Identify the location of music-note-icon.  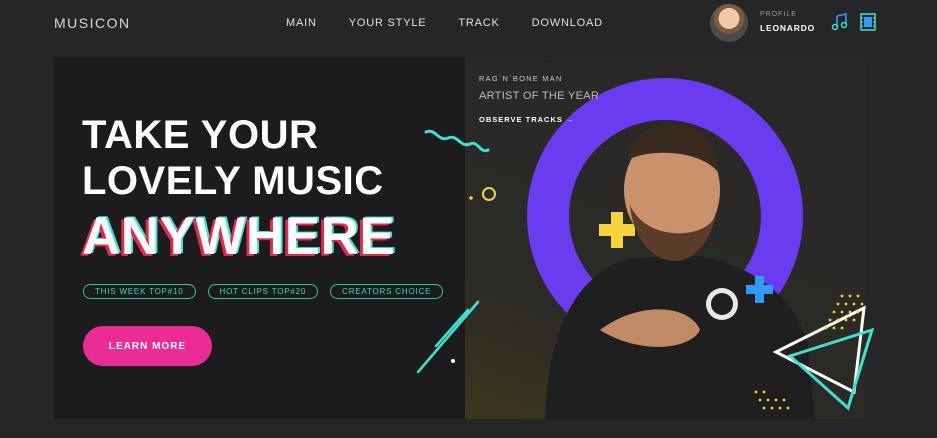
(840, 22).